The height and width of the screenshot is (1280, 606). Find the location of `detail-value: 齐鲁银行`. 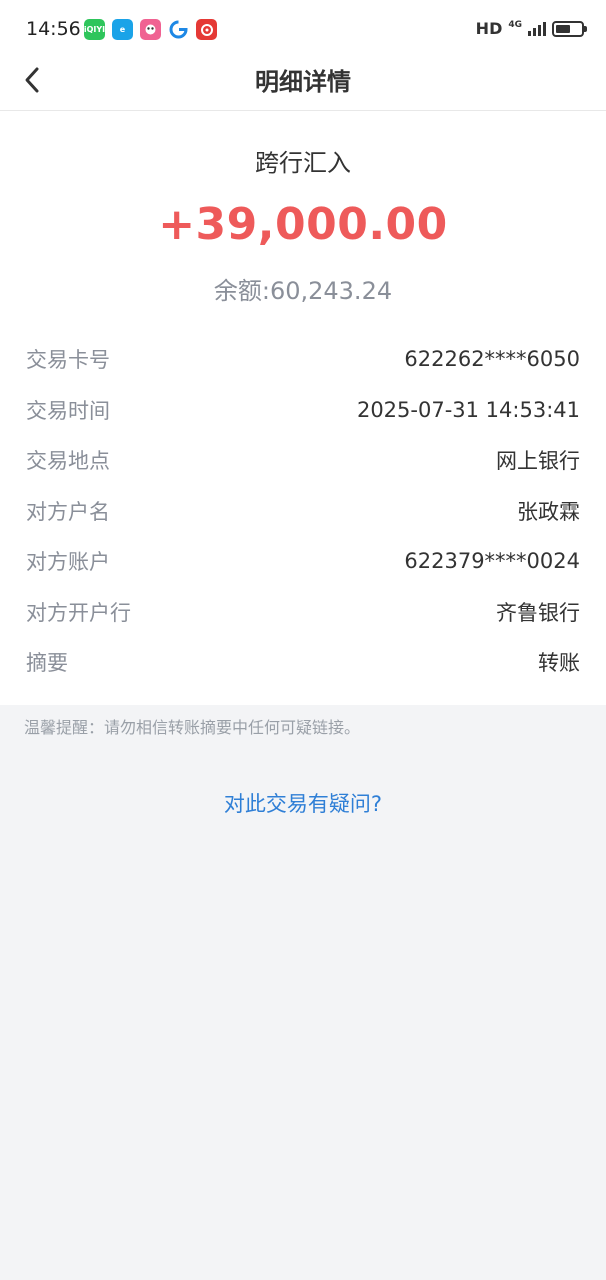

detail-value: 齐鲁银行 is located at coordinates (538, 612).